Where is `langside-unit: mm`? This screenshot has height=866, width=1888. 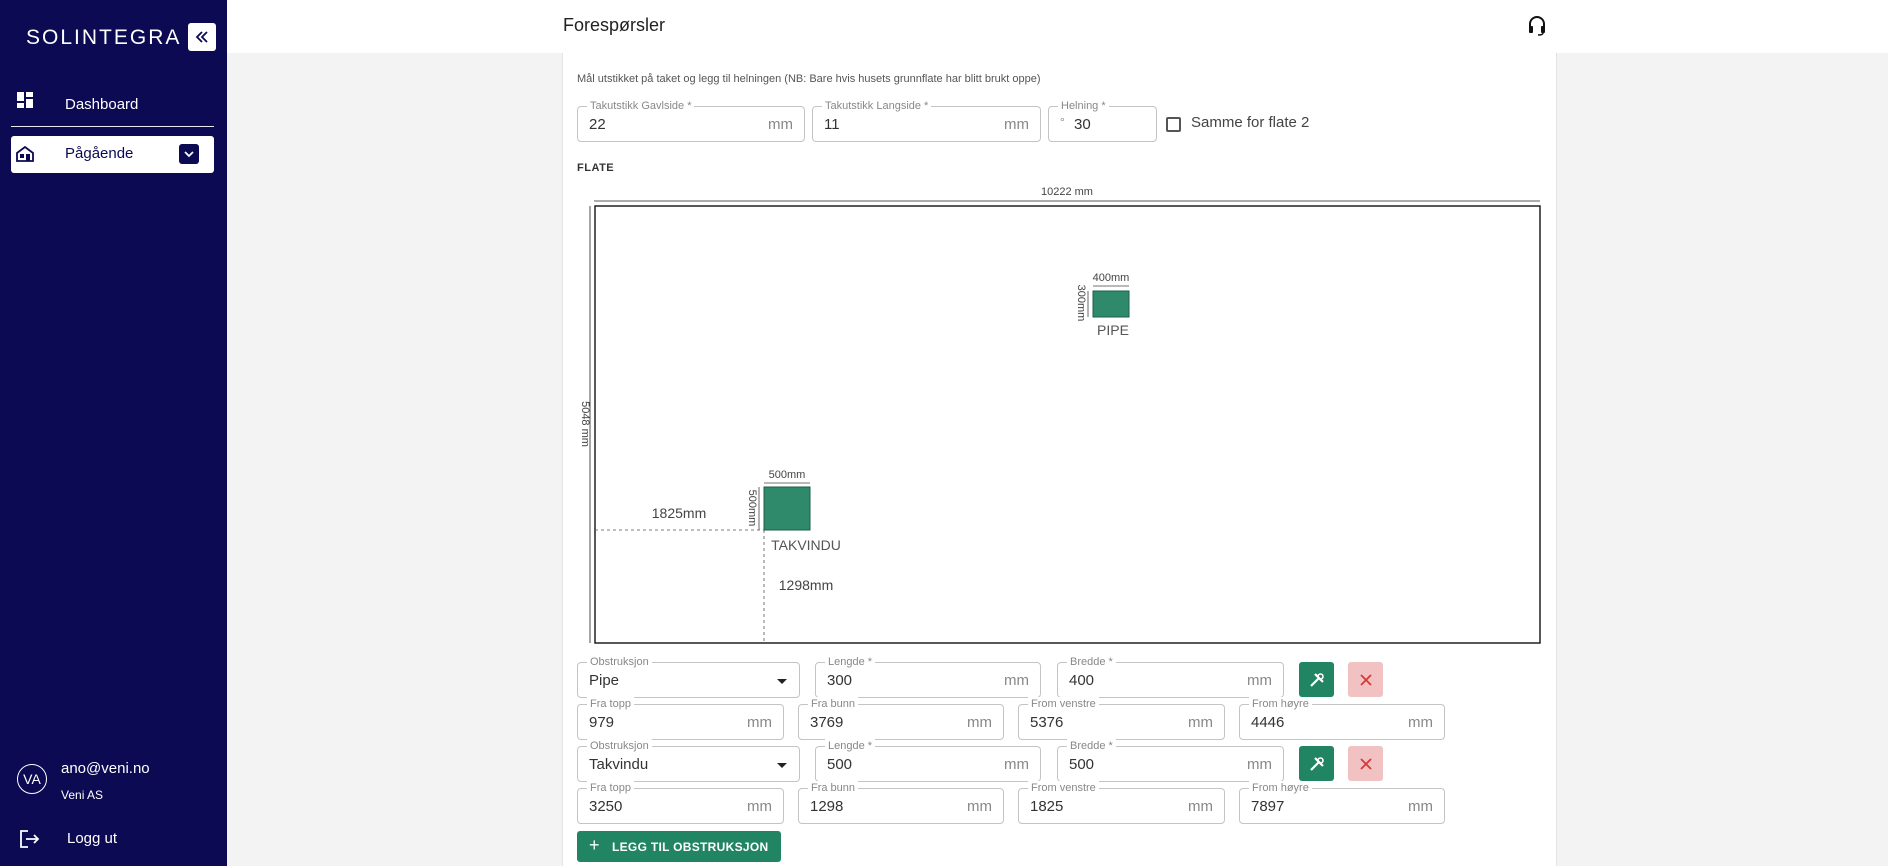 langside-unit: mm is located at coordinates (1016, 124).